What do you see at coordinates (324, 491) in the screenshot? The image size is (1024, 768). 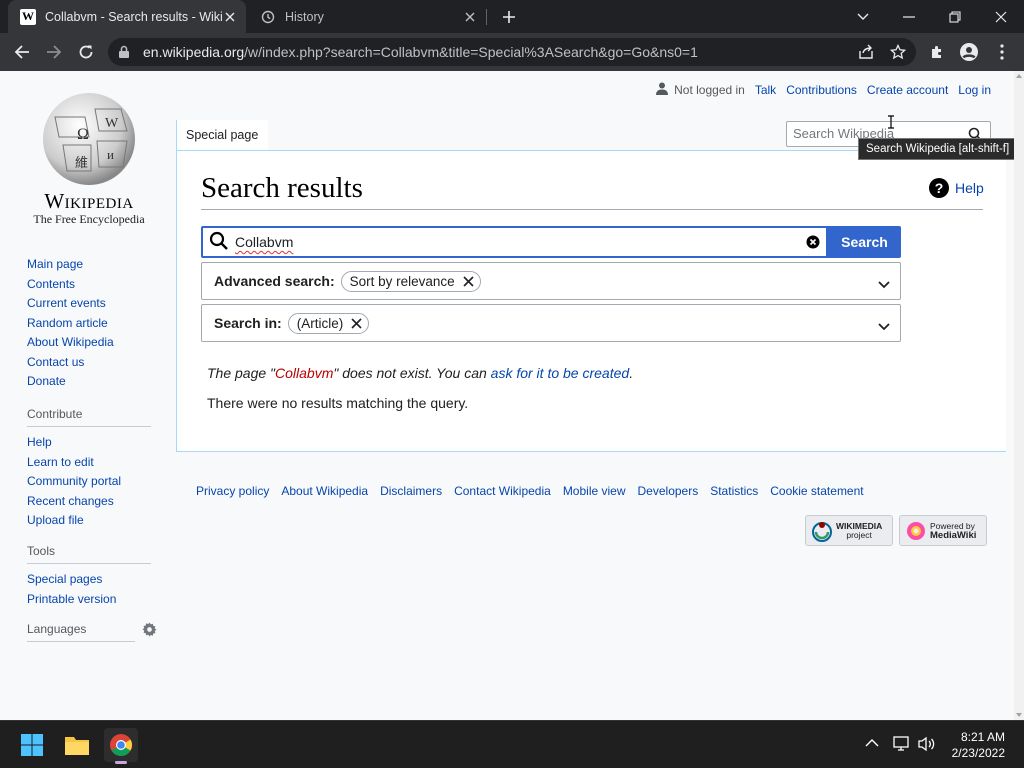 I see `footer-about-wikipedia: About Wikipedia` at bounding box center [324, 491].